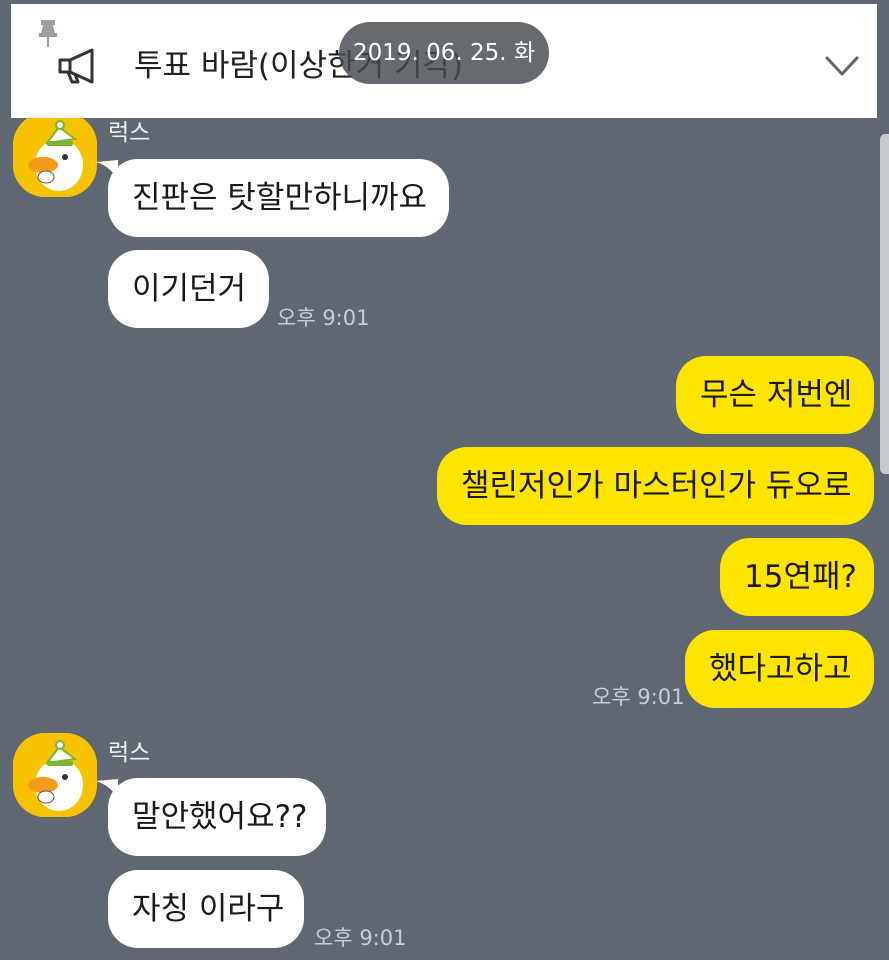 The height and width of the screenshot is (960, 889). Describe the element at coordinates (48, 33) in the screenshot. I see `pin-icon` at that location.